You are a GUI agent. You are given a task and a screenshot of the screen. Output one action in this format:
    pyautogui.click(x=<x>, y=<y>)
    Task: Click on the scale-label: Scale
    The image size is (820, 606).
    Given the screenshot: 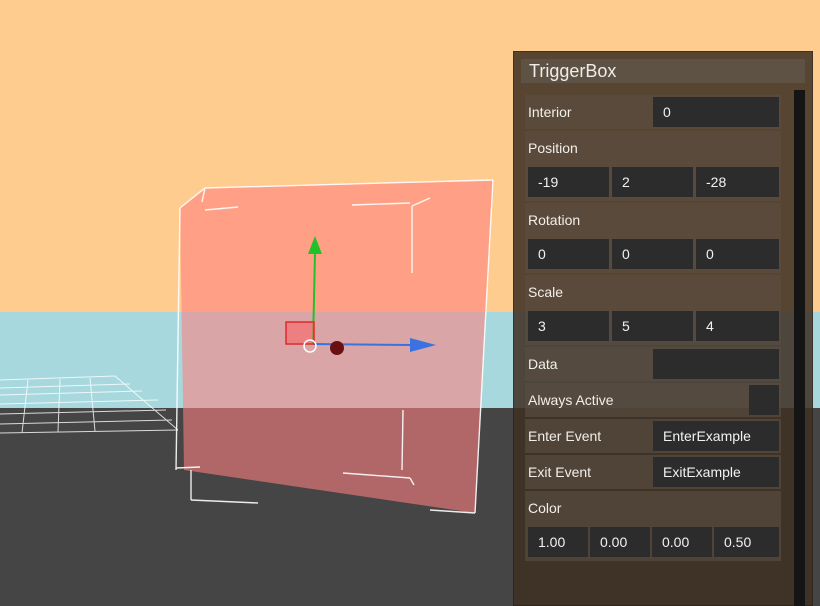 What is the action you would take?
    pyautogui.click(x=546, y=292)
    